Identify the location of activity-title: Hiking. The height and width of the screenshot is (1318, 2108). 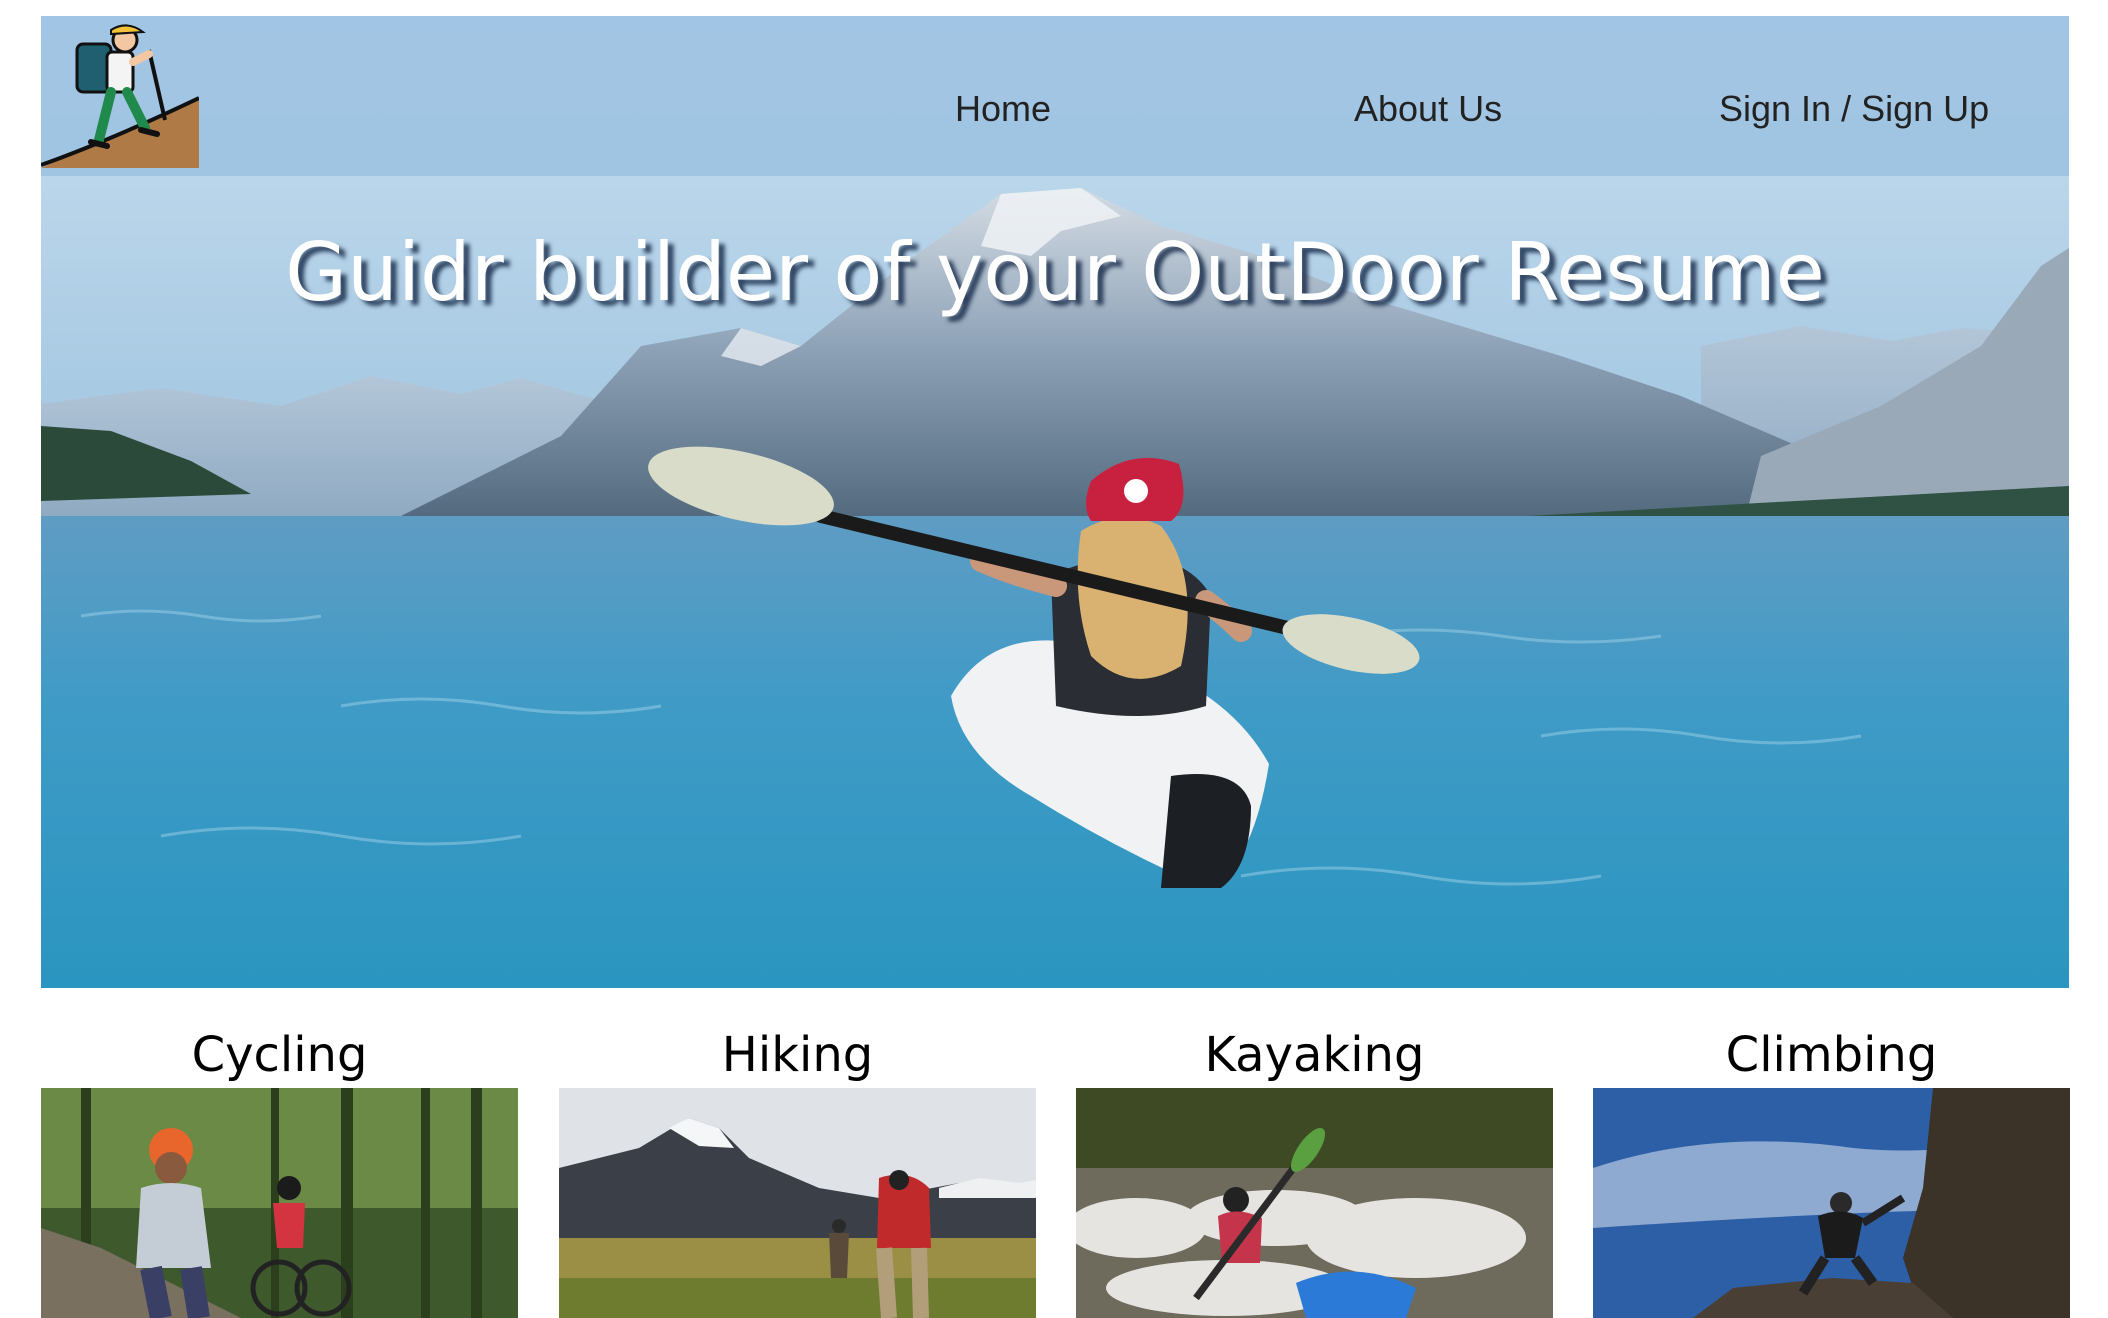
(797, 1055).